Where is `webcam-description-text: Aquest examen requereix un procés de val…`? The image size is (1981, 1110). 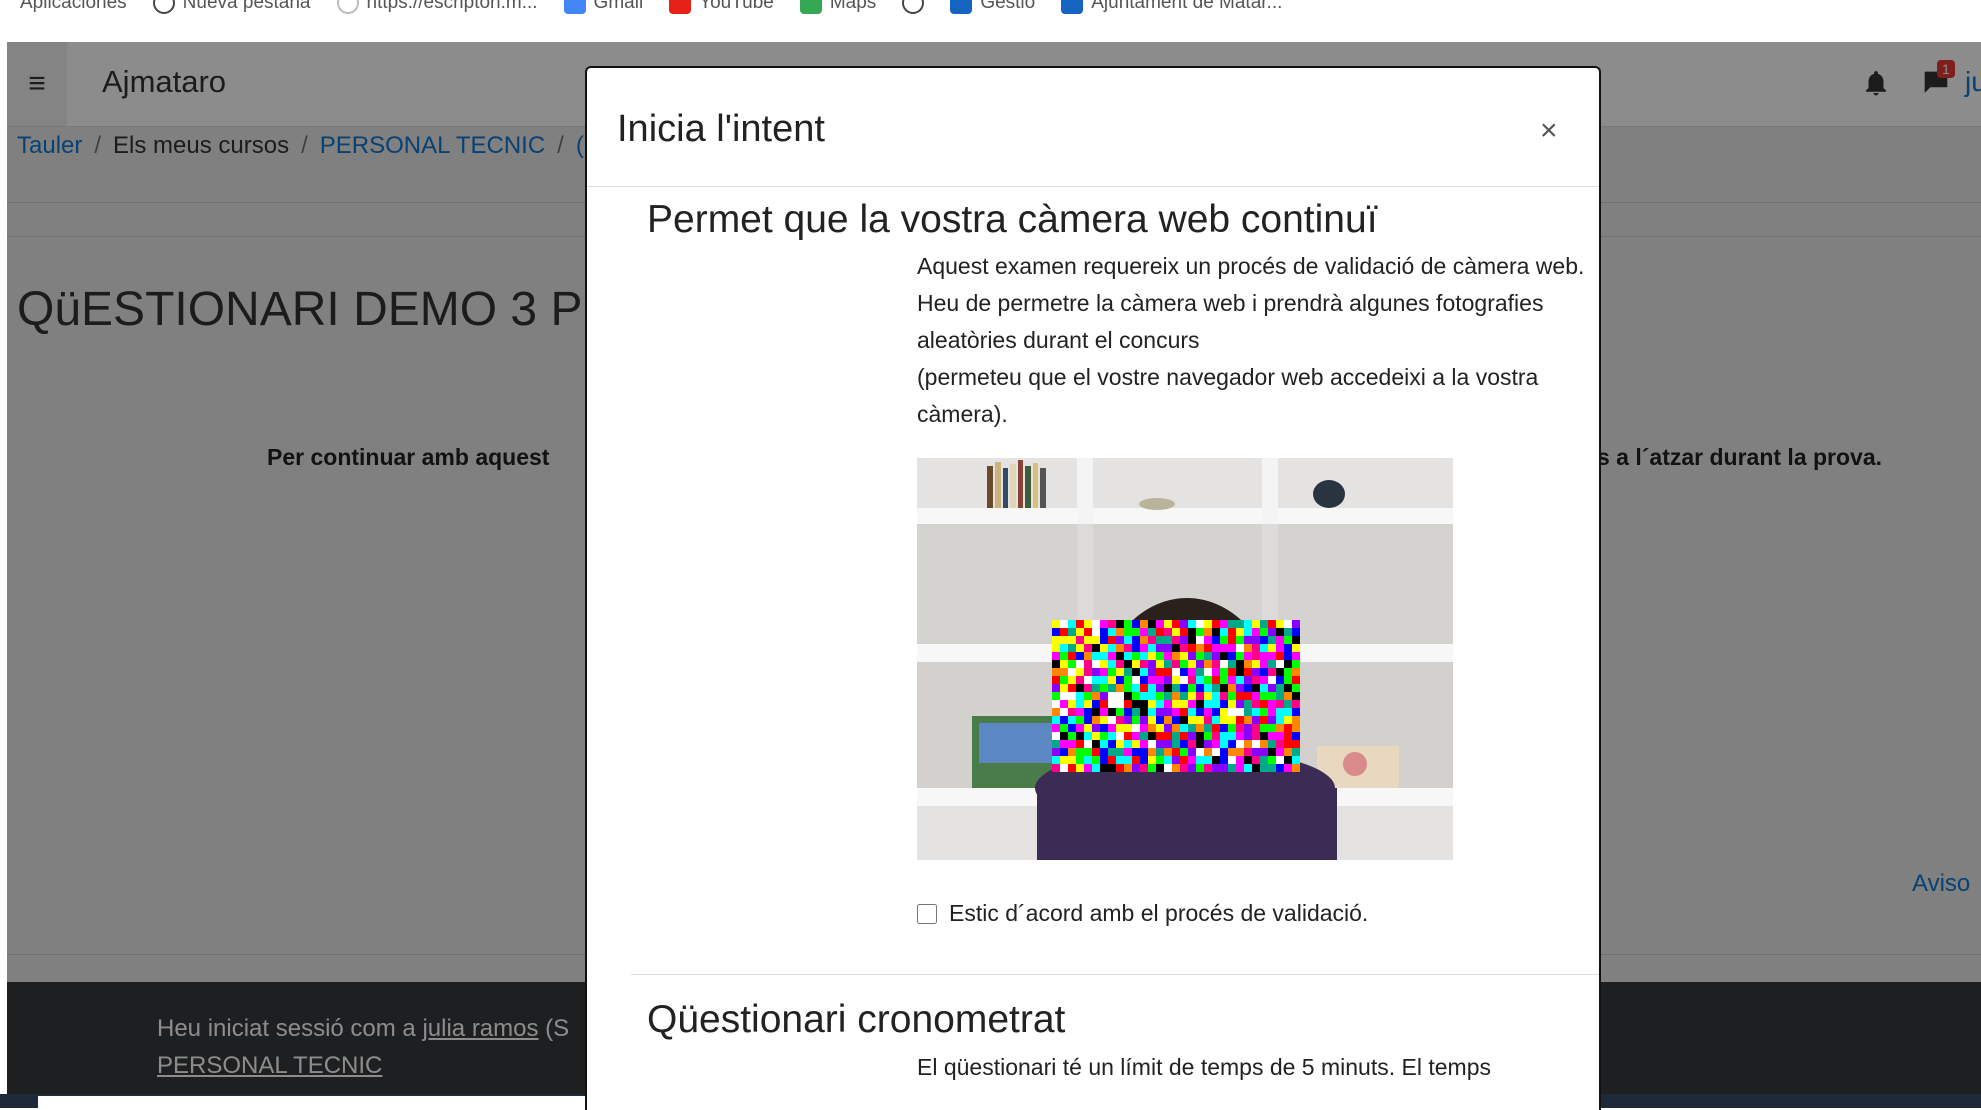 webcam-description-text: Aquest examen requereix un procés de val… is located at coordinates (1251, 303).